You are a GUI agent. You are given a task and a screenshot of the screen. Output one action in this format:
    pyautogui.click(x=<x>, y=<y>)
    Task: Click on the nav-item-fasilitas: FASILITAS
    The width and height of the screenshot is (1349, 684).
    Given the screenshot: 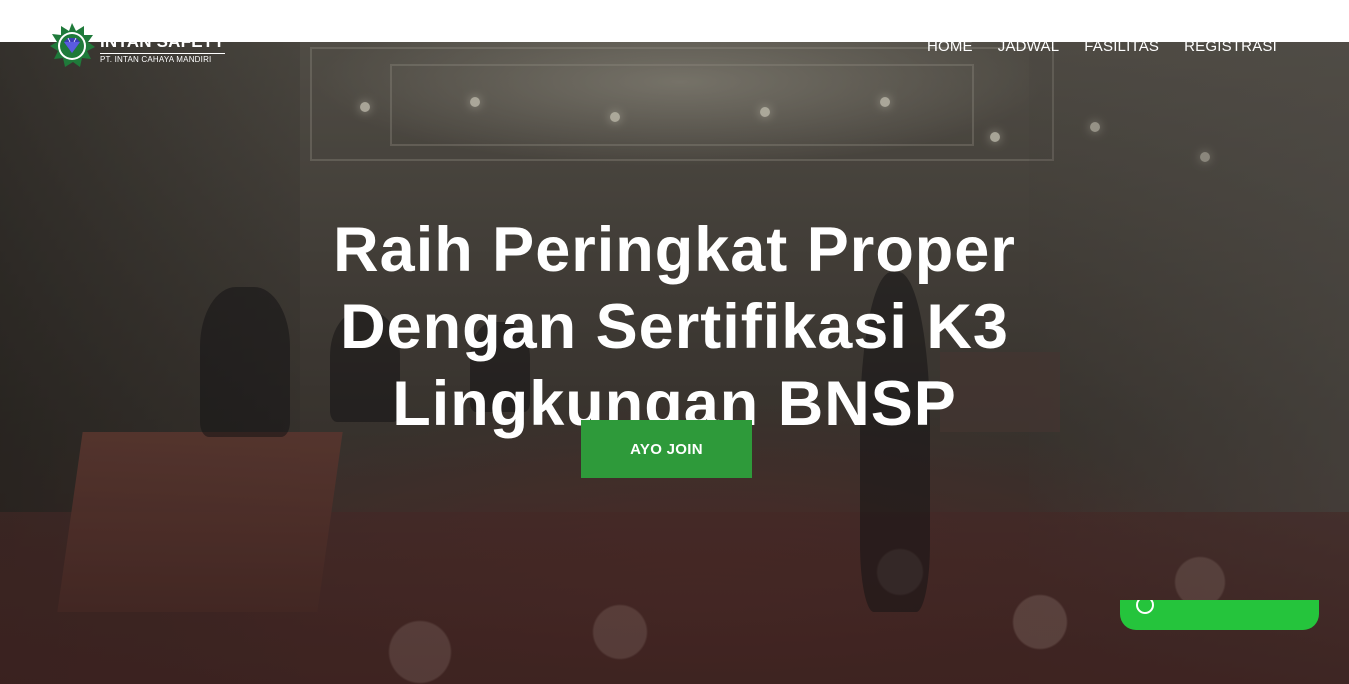 What is the action you would take?
    pyautogui.click(x=1121, y=46)
    